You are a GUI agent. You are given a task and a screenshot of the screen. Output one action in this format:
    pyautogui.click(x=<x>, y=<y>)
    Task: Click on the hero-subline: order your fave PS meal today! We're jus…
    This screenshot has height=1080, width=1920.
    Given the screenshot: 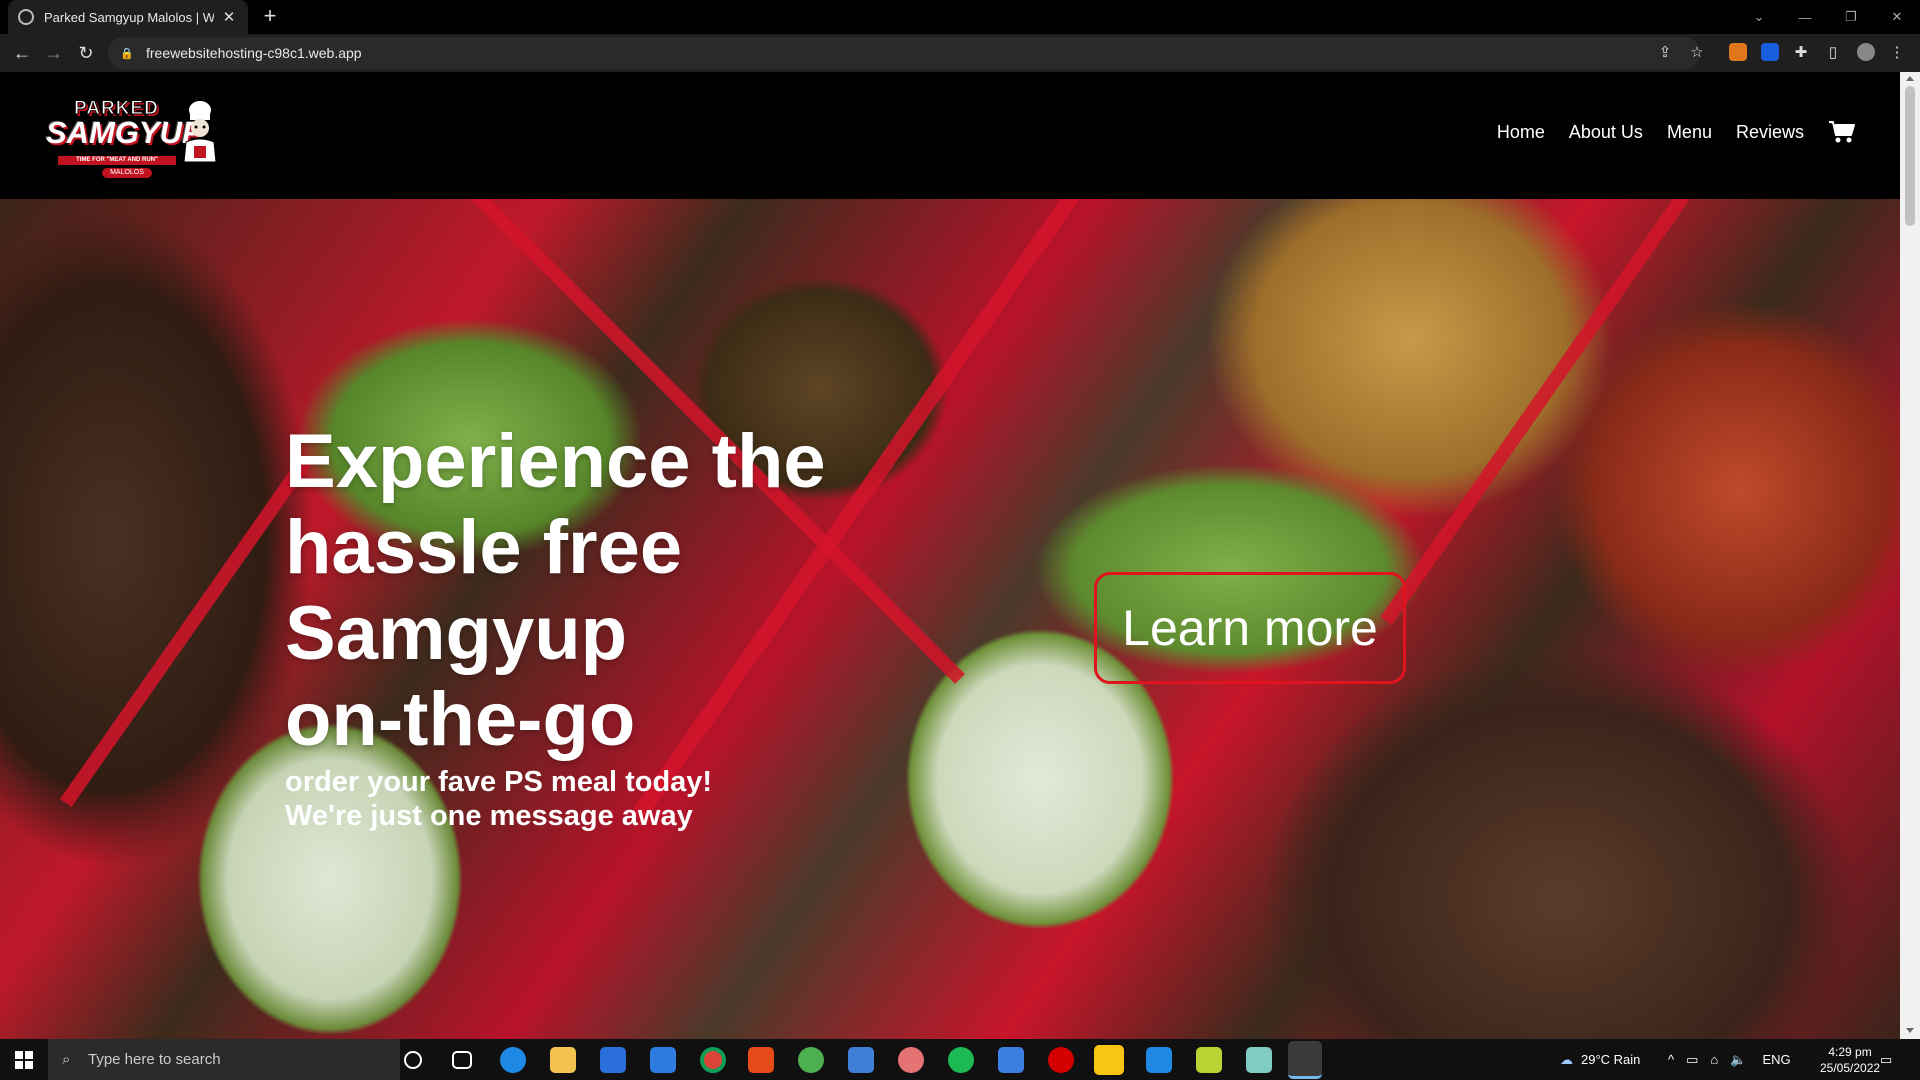 What is the action you would take?
    pyautogui.click(x=595, y=799)
    